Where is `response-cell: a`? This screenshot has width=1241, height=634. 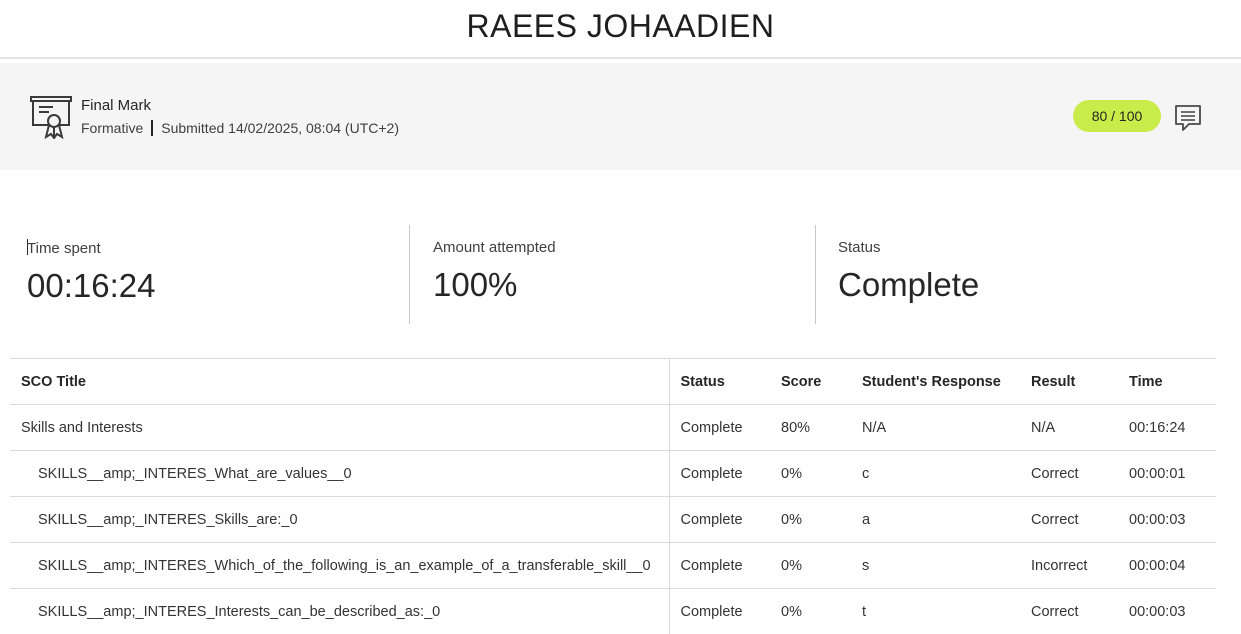
response-cell: a is located at coordinates (935, 519).